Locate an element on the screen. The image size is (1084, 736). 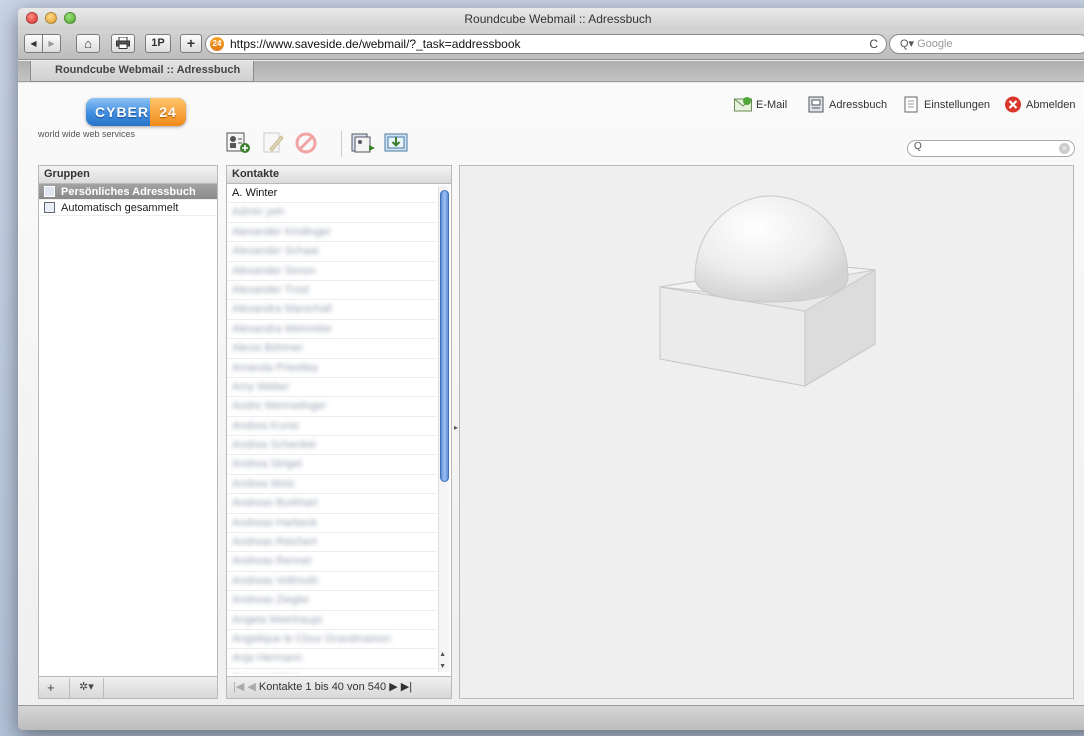
nav-adressbuch: Adressbuch is located at coordinates (847, 105).